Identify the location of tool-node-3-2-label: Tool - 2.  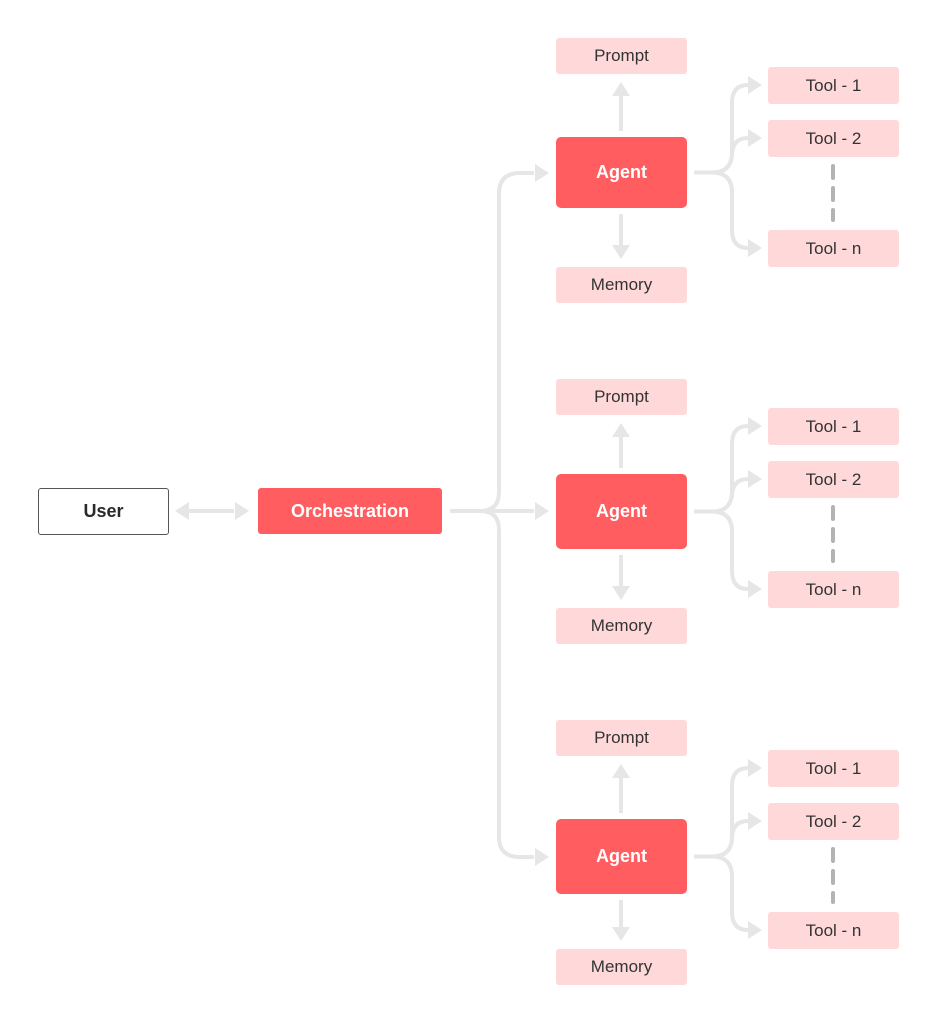
(833, 821).